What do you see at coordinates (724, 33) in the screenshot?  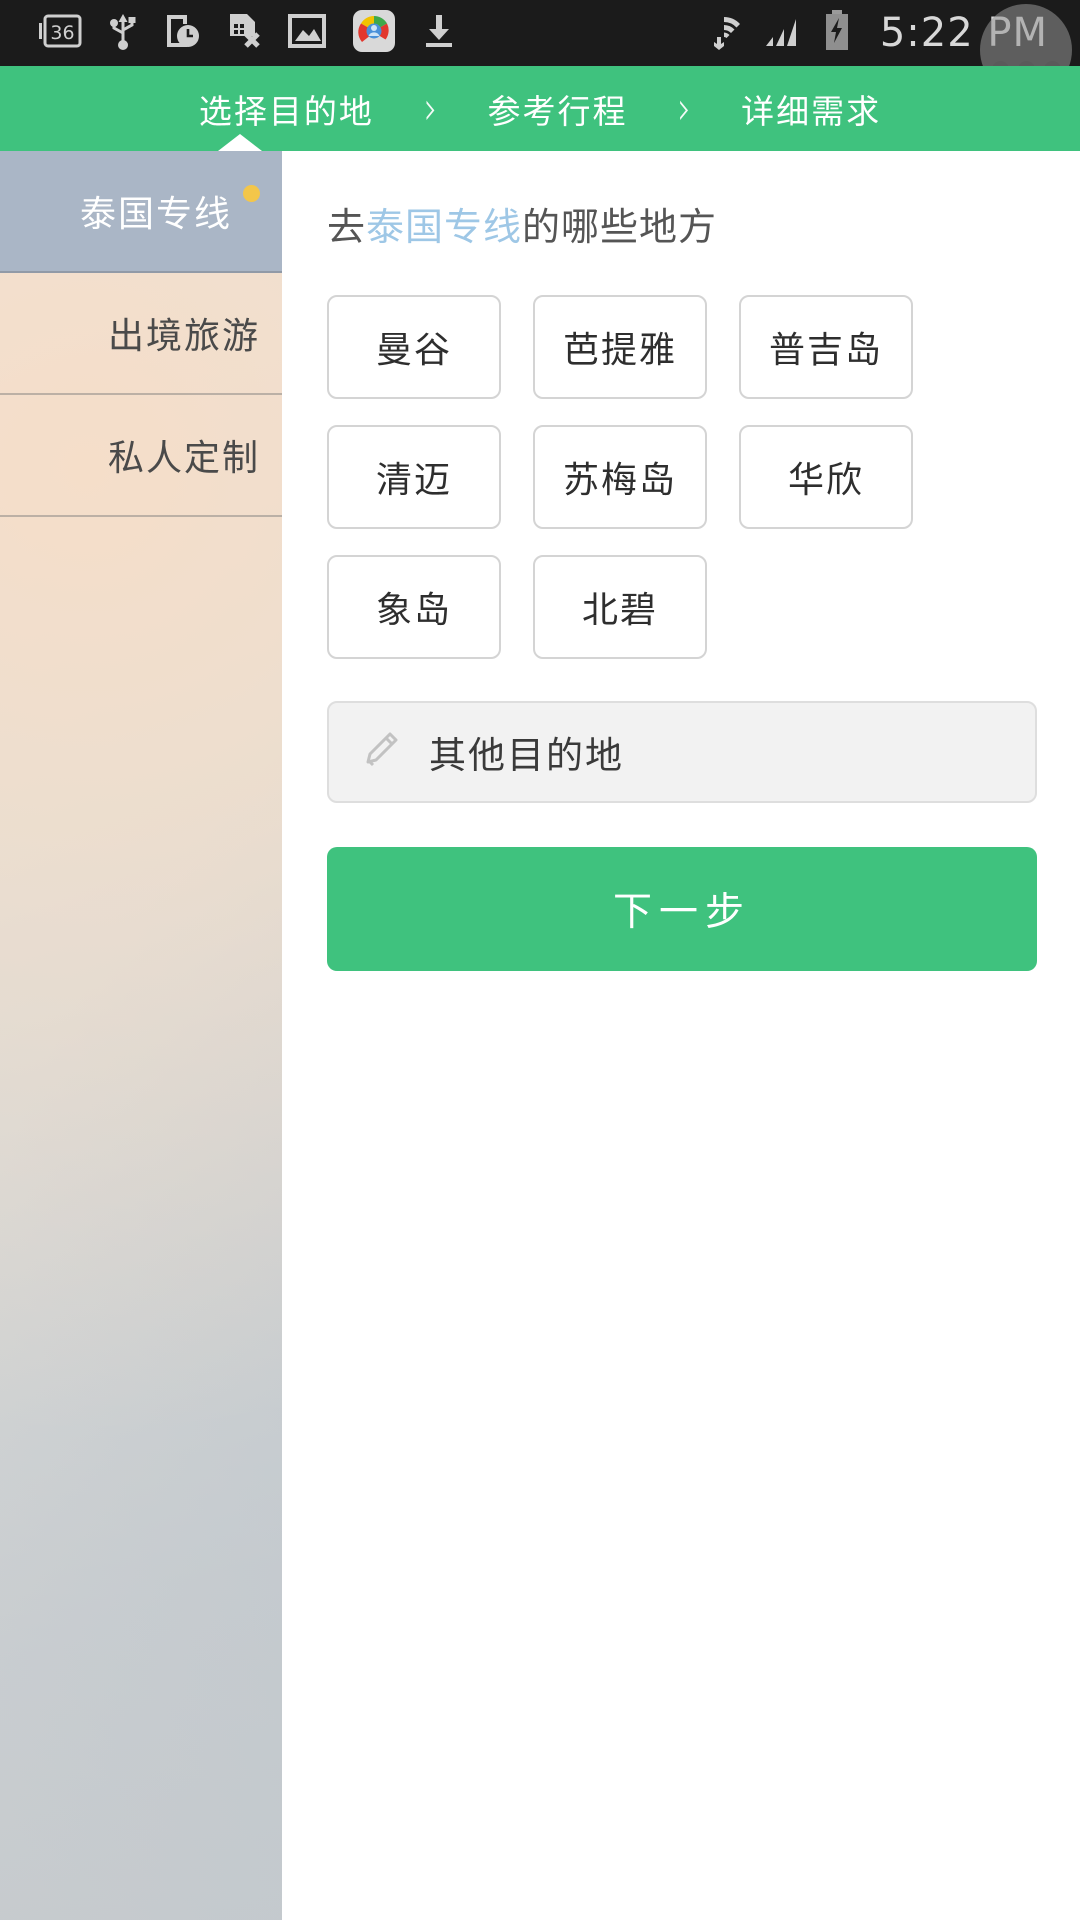 I see `wifi-icon` at bounding box center [724, 33].